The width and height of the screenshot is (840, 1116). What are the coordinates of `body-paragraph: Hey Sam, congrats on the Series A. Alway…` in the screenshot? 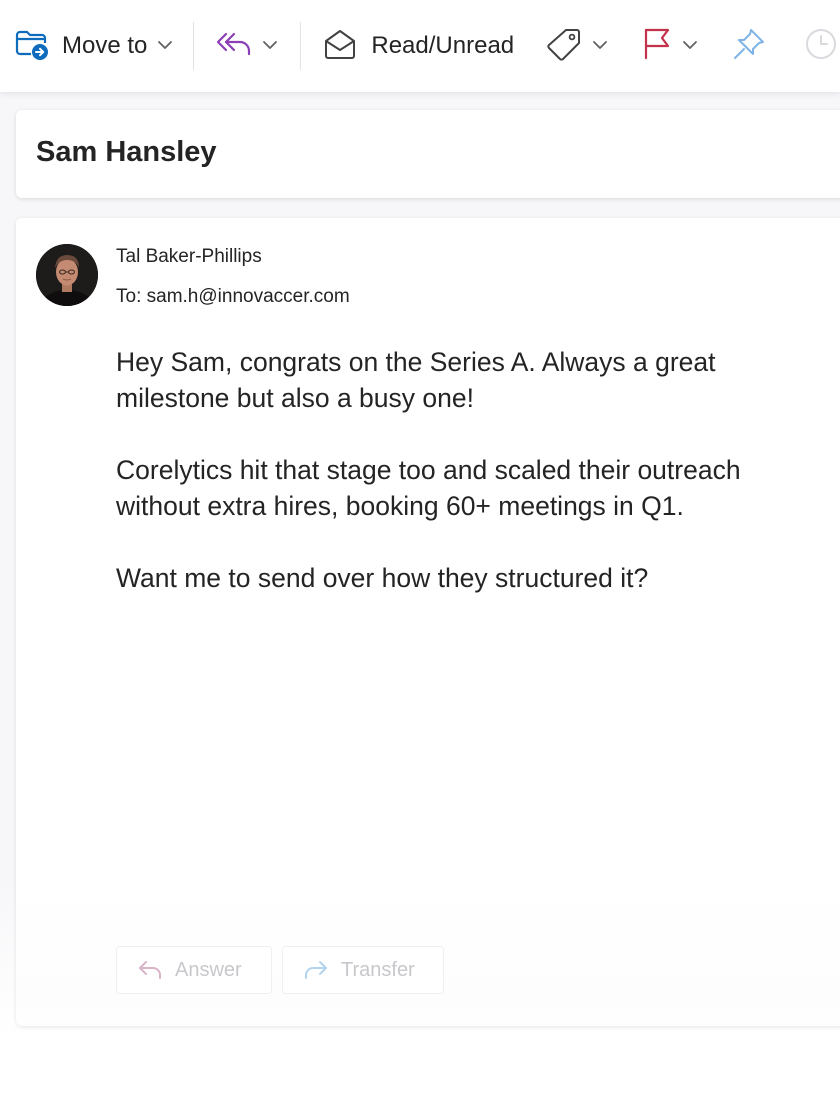 It's located at (416, 380).